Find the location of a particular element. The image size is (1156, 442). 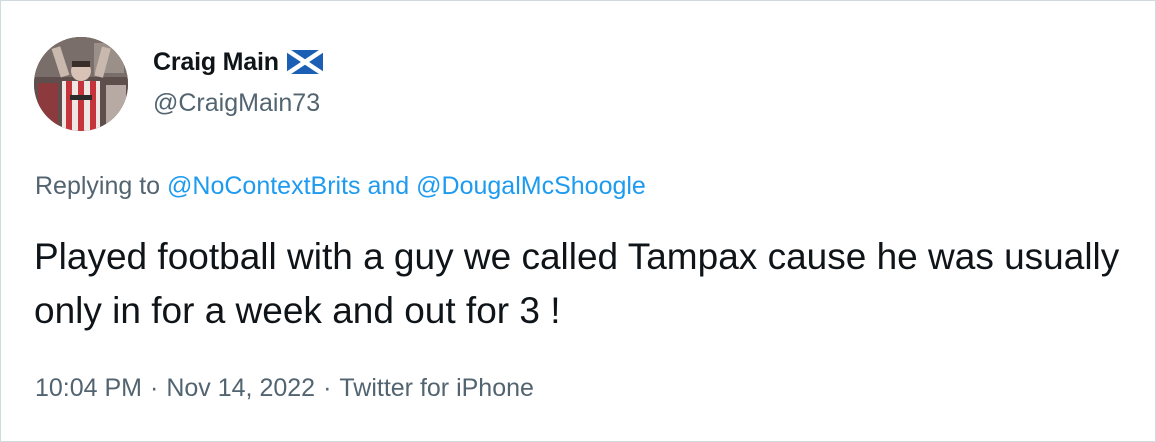

tweet-time: 10:04 PM is located at coordinates (88, 388).